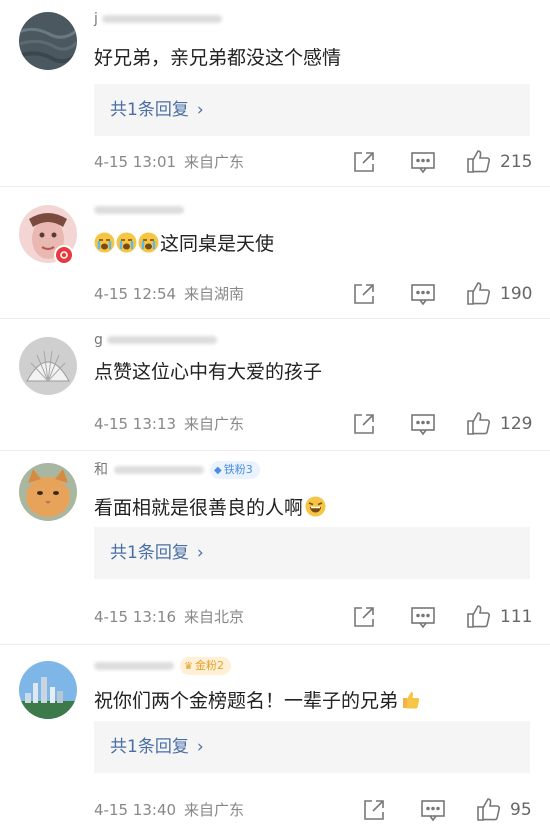 The image size is (550, 833). Describe the element at coordinates (218, 58) in the screenshot. I see `comment-text: 好兄弟，亲兄弟都没这个感情` at that location.